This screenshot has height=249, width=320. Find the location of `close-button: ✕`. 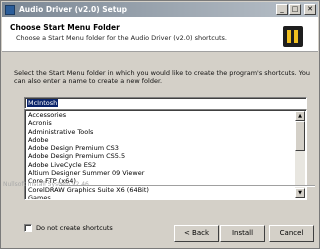

close-button: ✕ is located at coordinates (310, 9).